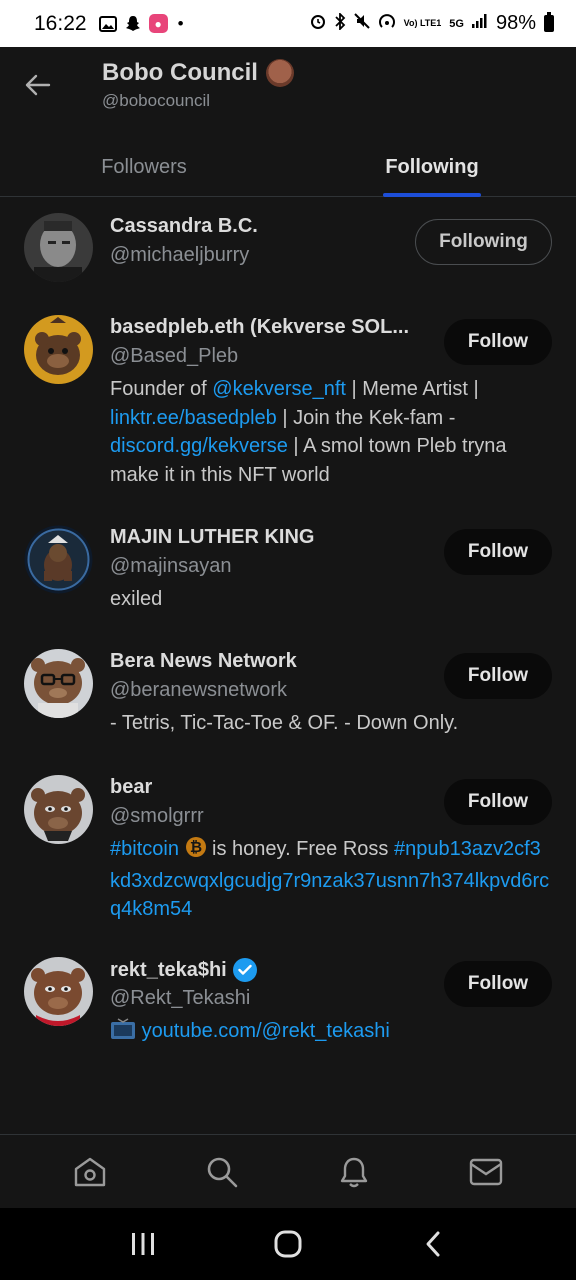 The image size is (576, 1280). What do you see at coordinates (180, 72) in the screenshot?
I see `page-title-text: Bobo Council` at bounding box center [180, 72].